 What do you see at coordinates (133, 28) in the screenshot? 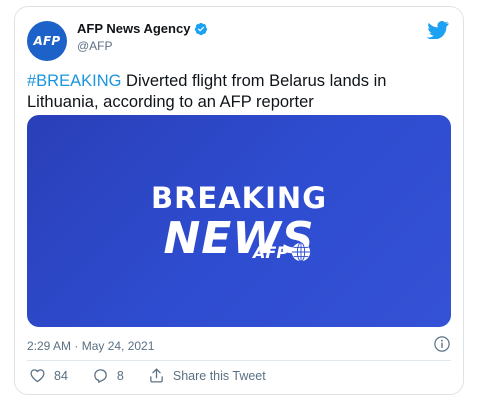
I see `author-display-name: AFP News Agency` at bounding box center [133, 28].